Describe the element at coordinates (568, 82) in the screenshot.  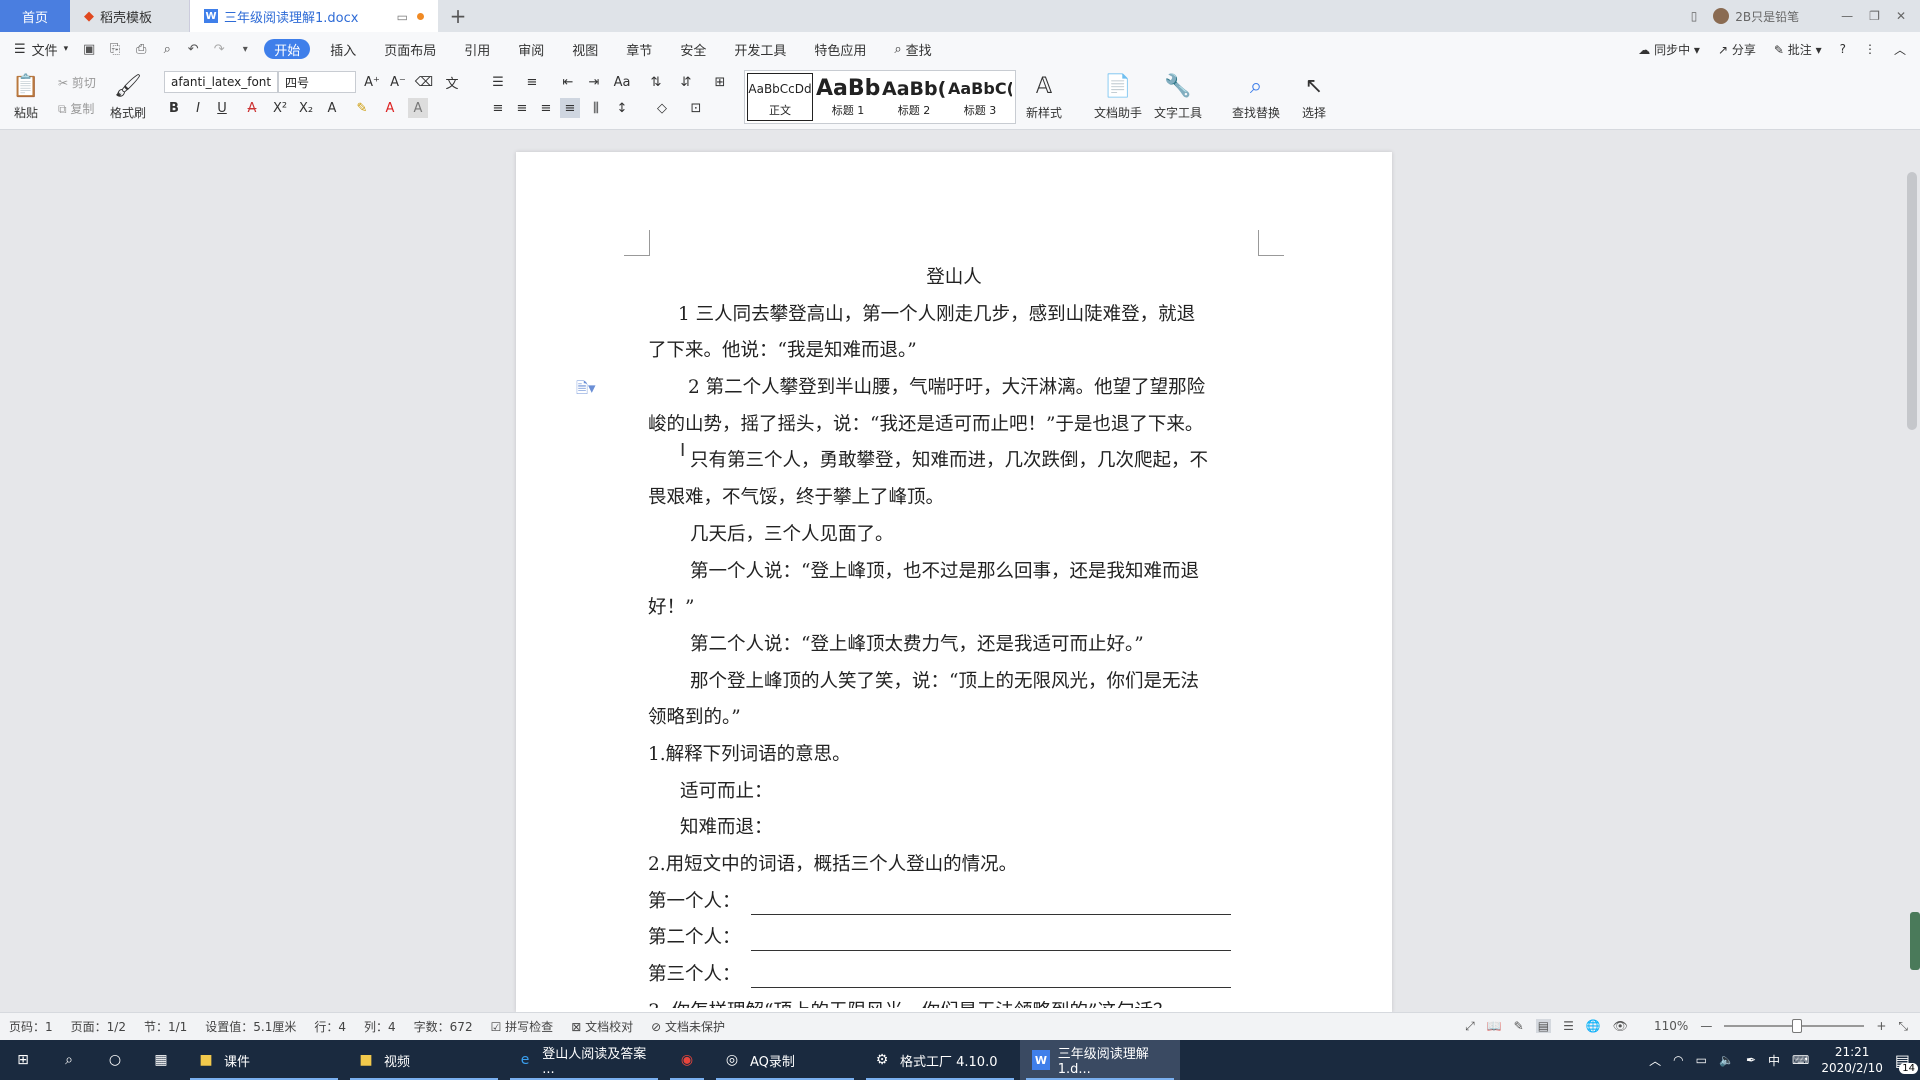
I see `decrease-indent-icon: ⇤` at that location.